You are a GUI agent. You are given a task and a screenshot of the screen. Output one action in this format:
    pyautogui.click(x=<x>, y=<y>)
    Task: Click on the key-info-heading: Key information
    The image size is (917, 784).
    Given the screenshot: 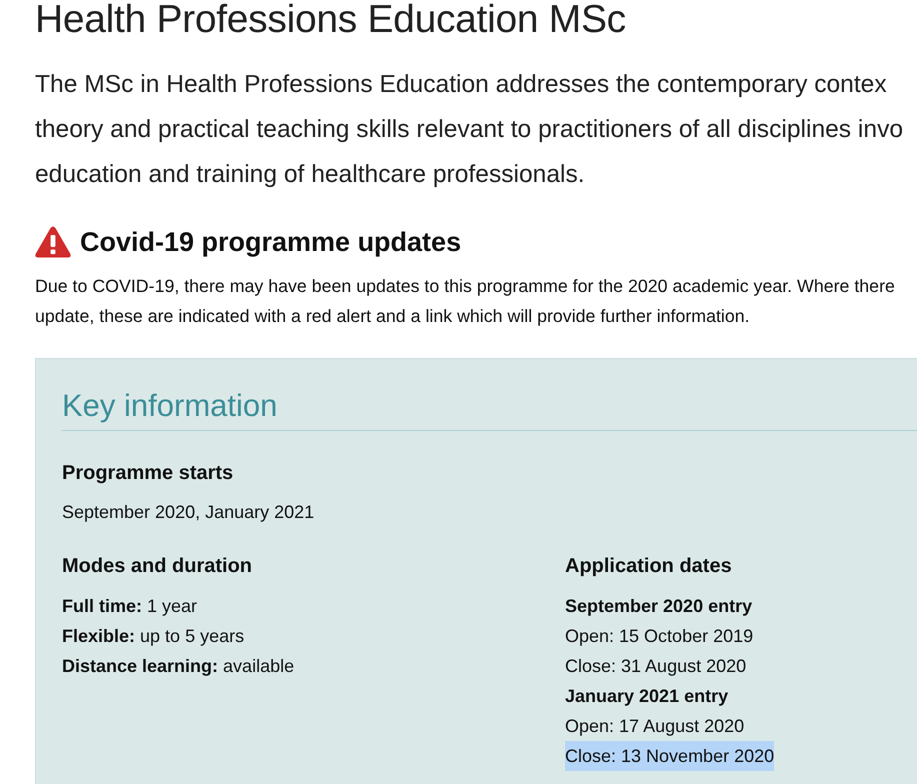 What is the action you would take?
    pyautogui.click(x=170, y=406)
    